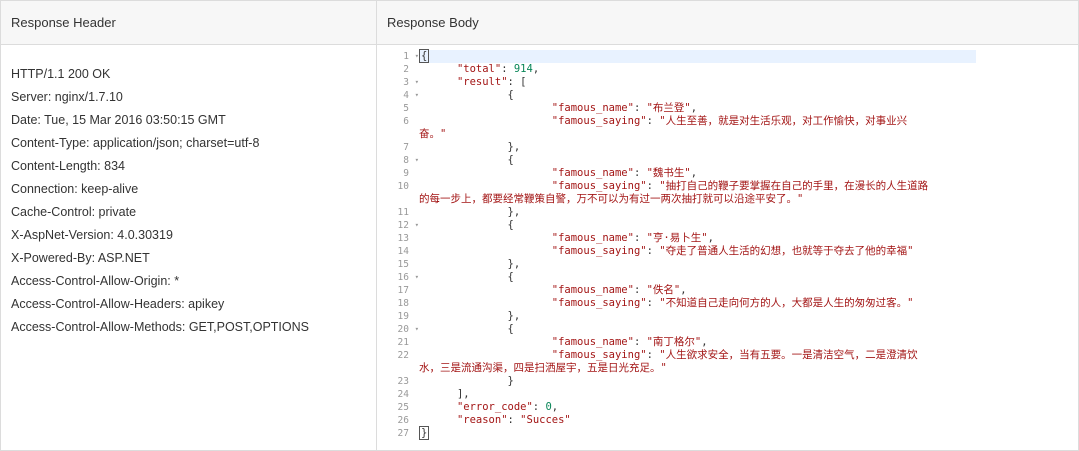  I want to click on header-line: Date: Tue, 15 Mar 2016 03:50:15 GMT, so click(118, 120).